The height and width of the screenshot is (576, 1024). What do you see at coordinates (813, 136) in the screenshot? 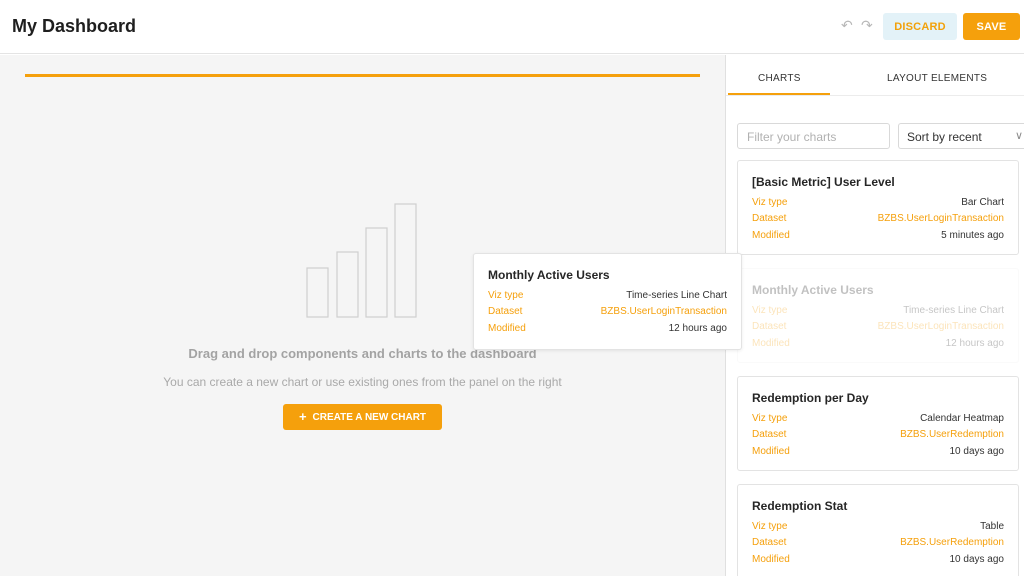
I see `filter-charts-input: Filter your charts` at bounding box center [813, 136].